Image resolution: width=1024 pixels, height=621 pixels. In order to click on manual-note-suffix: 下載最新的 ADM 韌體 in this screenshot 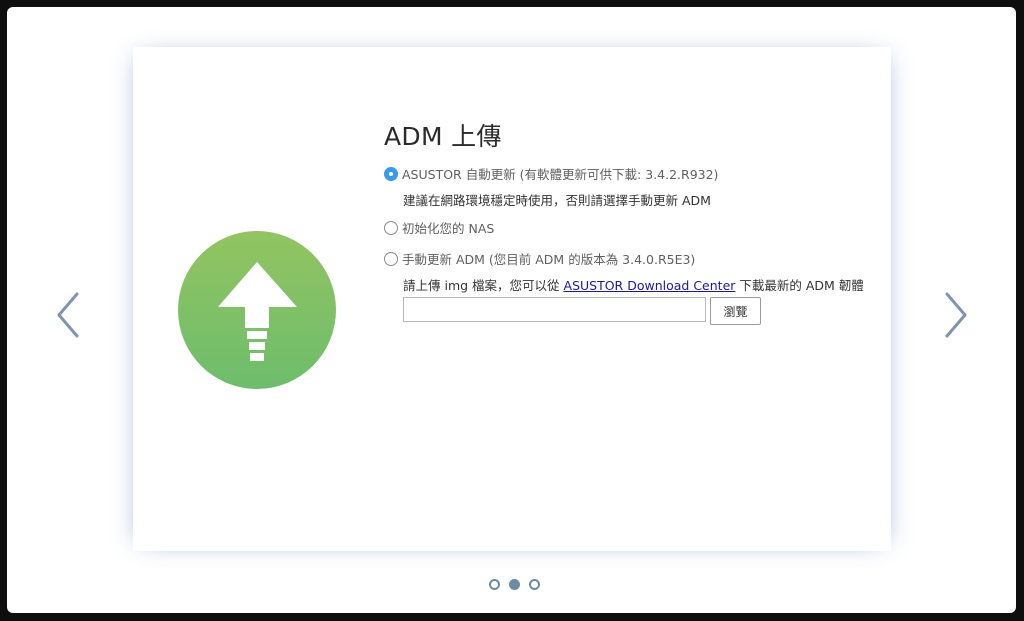, I will do `click(799, 285)`.